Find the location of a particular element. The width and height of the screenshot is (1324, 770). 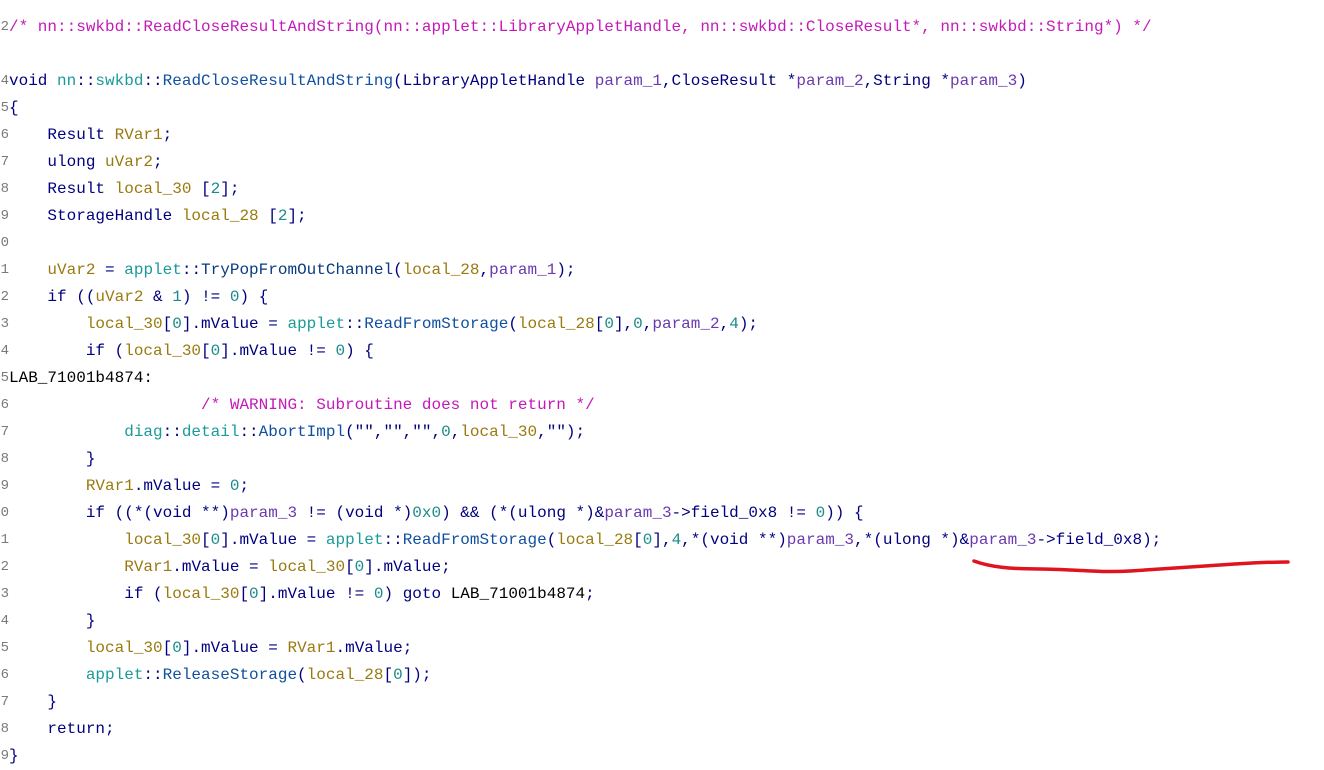

red-underline-annotation is located at coordinates (1131, 566).